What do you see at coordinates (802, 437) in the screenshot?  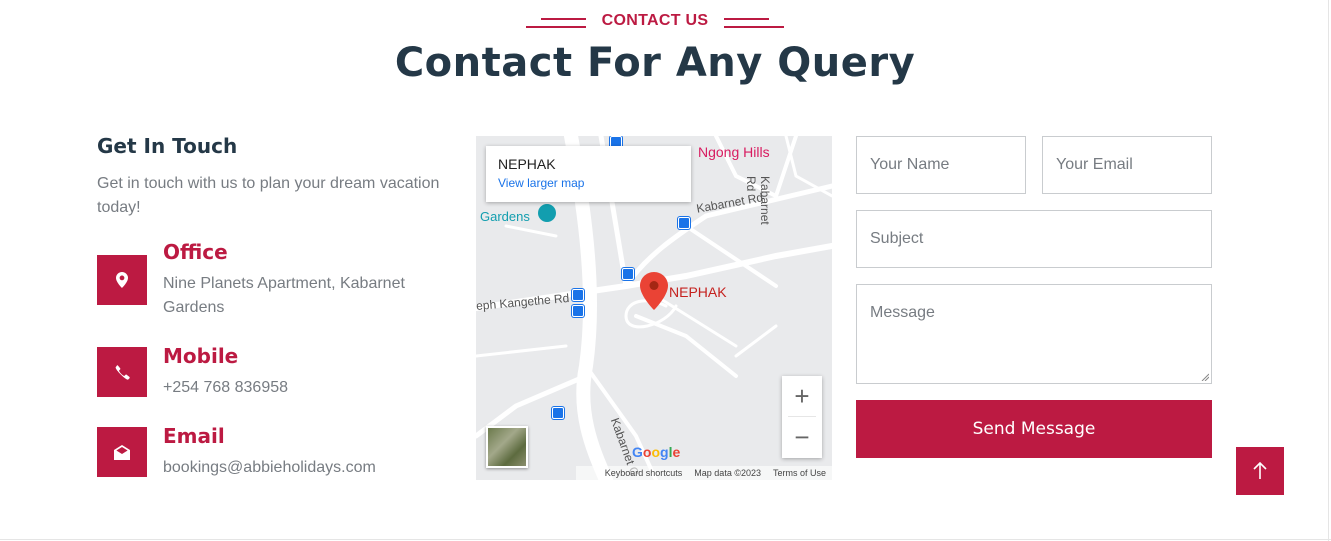 I see `zoom-out-button: −` at bounding box center [802, 437].